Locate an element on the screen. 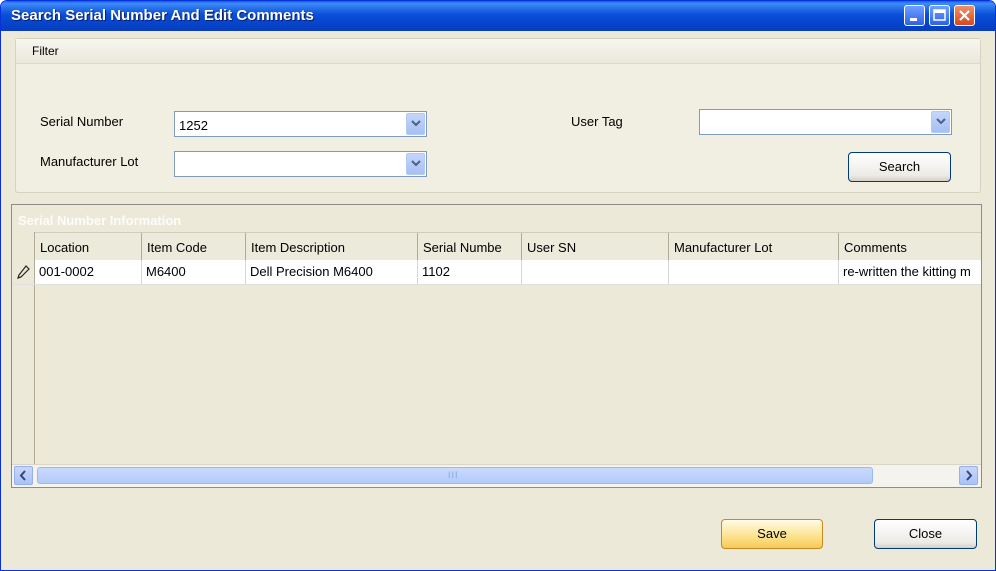 This screenshot has height=571, width=996. save-button: Save is located at coordinates (772, 534).